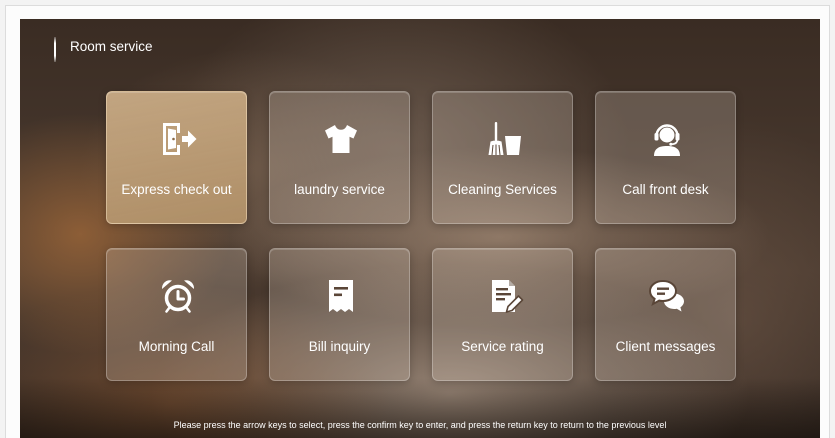 The height and width of the screenshot is (438, 835). What do you see at coordinates (665, 314) in the screenshot?
I see `service-tile-client-messages: Client messages` at bounding box center [665, 314].